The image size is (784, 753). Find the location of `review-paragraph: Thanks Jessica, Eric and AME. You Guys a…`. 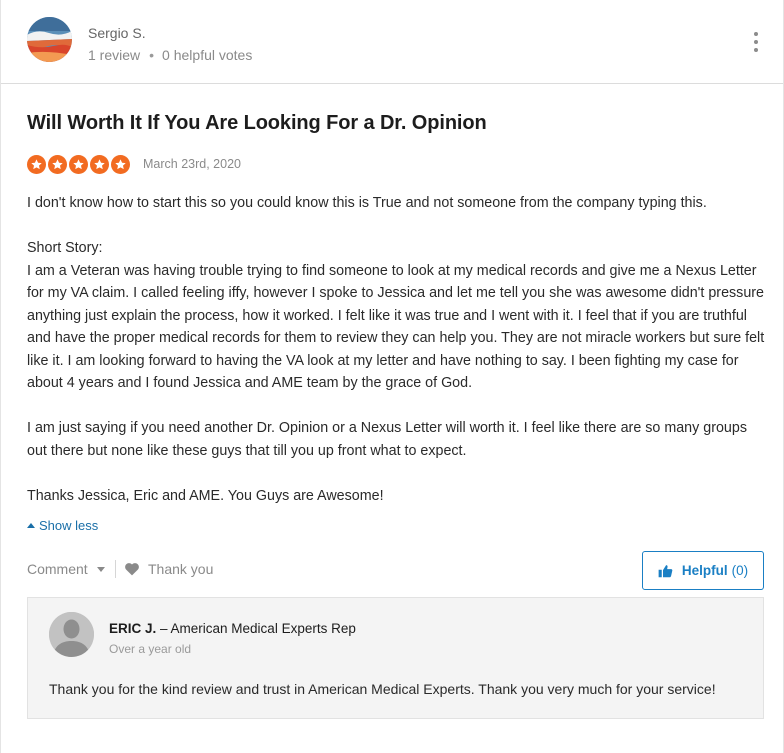

review-paragraph: Thanks Jessica, Eric and AME. You Guys a… is located at coordinates (205, 495).